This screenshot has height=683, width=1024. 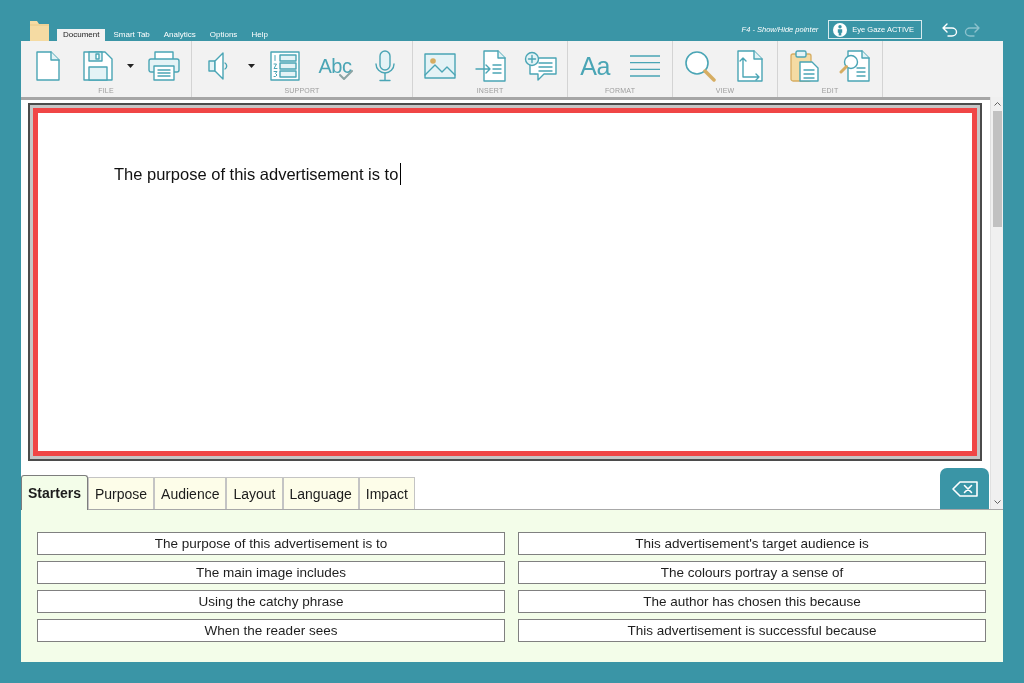 What do you see at coordinates (540, 66) in the screenshot?
I see `comment-plus-icon` at bounding box center [540, 66].